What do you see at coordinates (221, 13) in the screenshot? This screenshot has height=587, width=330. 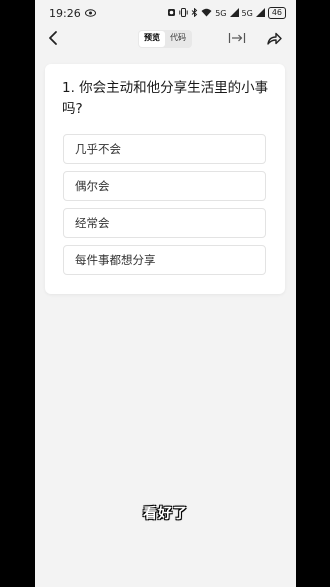 I see `signal-label-1: 5G` at bounding box center [221, 13].